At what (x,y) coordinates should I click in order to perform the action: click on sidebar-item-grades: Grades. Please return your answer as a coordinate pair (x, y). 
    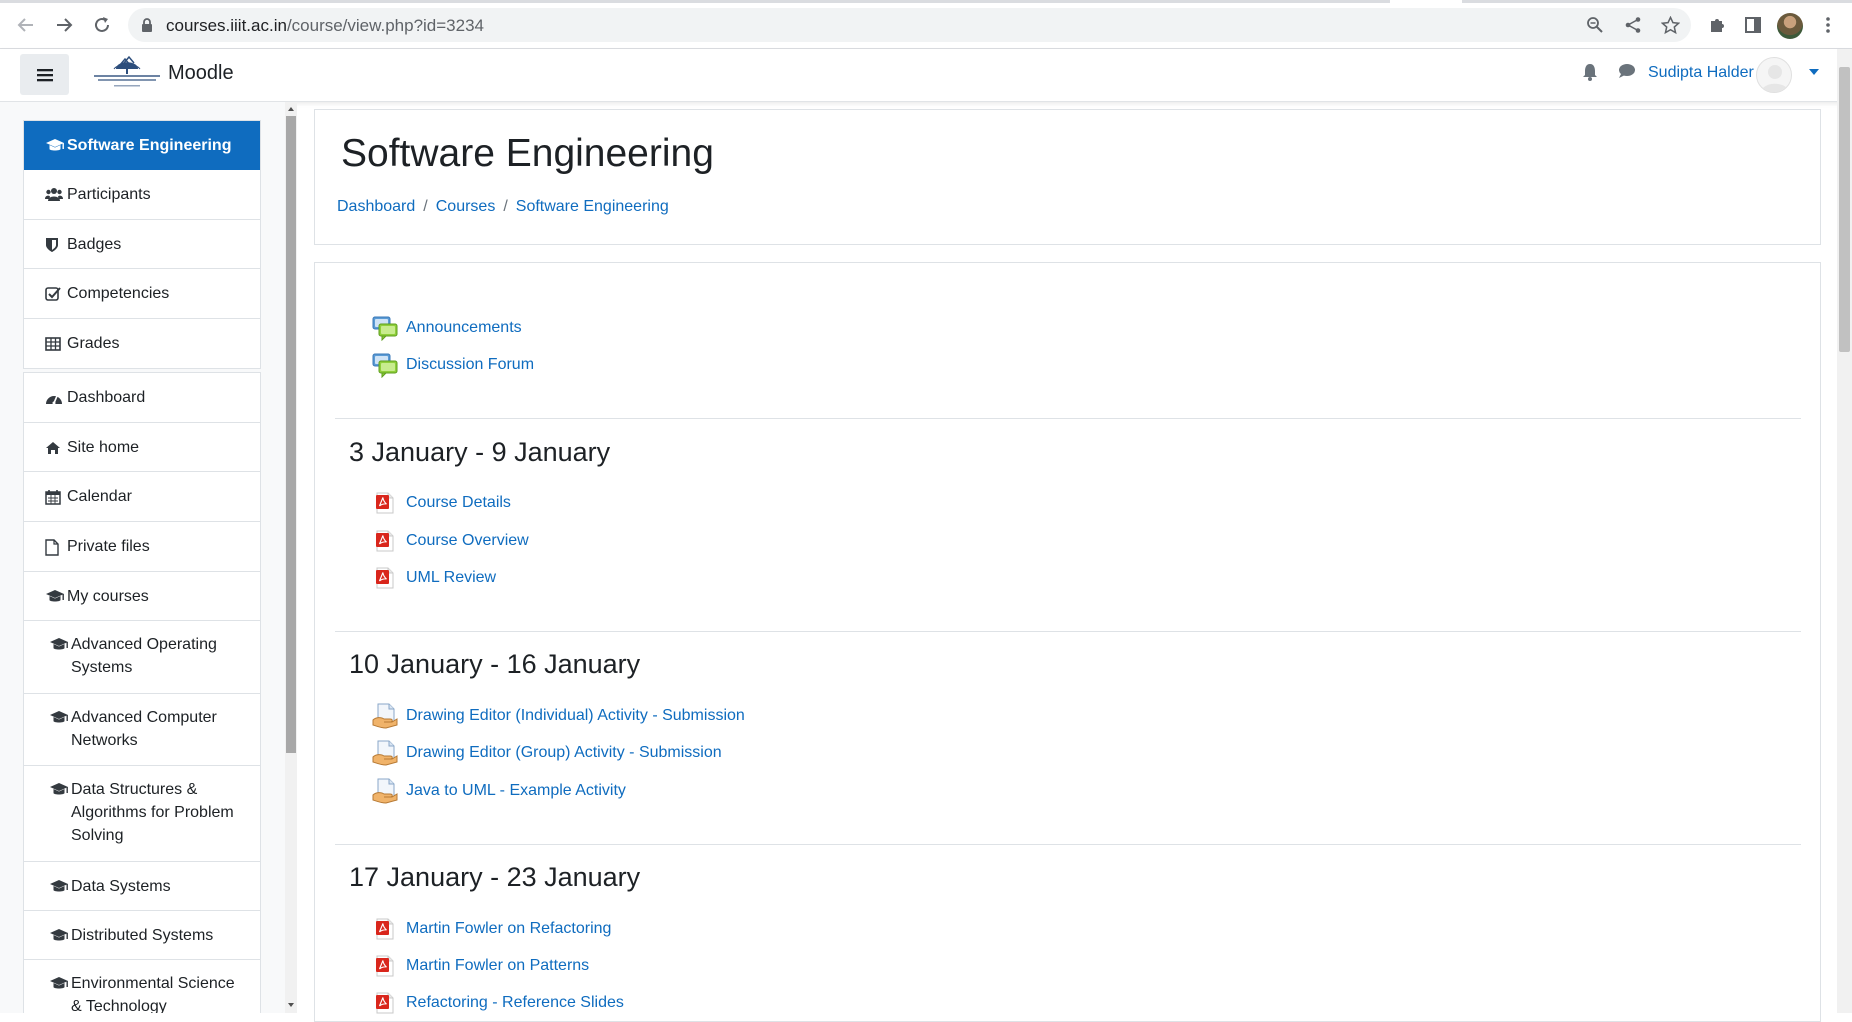
    Looking at the image, I should click on (142, 343).